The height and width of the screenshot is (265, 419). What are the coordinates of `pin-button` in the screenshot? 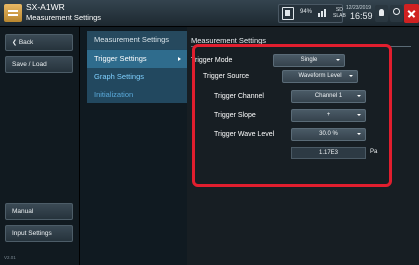 It's located at (396, 13).